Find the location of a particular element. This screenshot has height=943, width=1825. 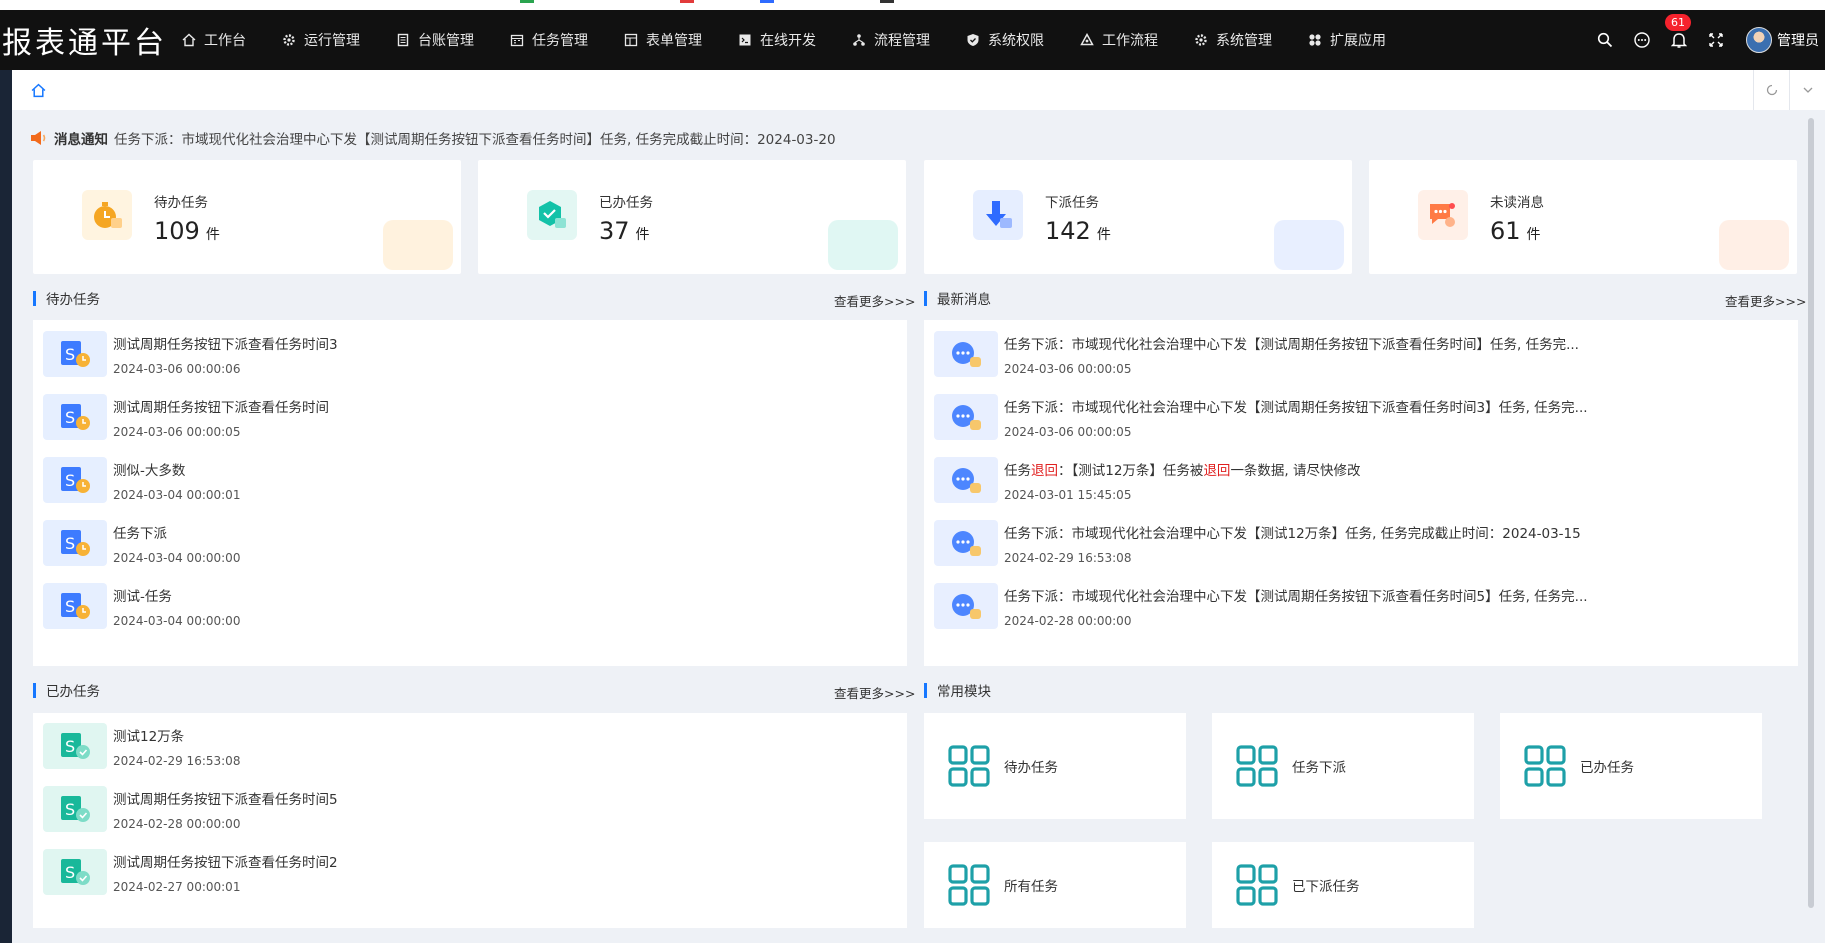

list-item: S 测似-大多数 2024-03-04 00:00:01 is located at coordinates (141, 485).